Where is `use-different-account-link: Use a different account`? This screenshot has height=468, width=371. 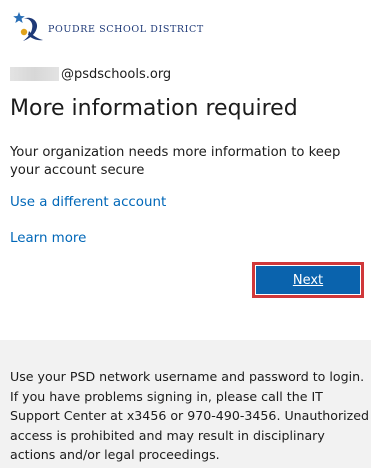
use-different-account-link: Use a different account is located at coordinates (88, 202).